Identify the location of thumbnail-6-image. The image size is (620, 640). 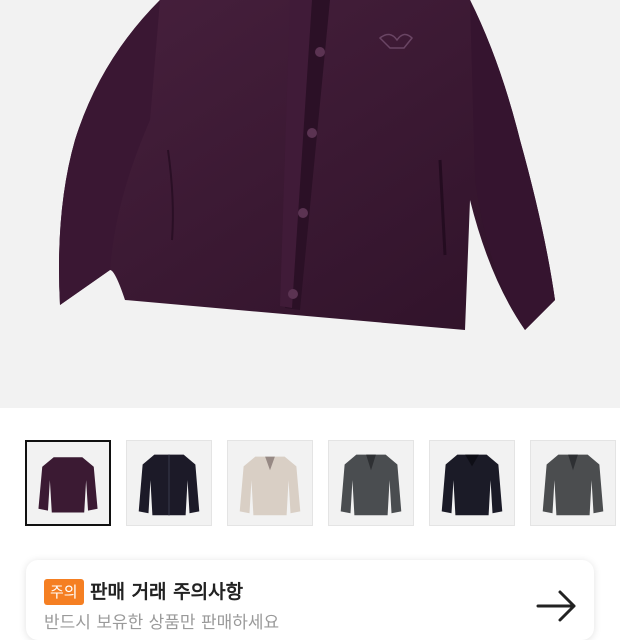
(573, 483).